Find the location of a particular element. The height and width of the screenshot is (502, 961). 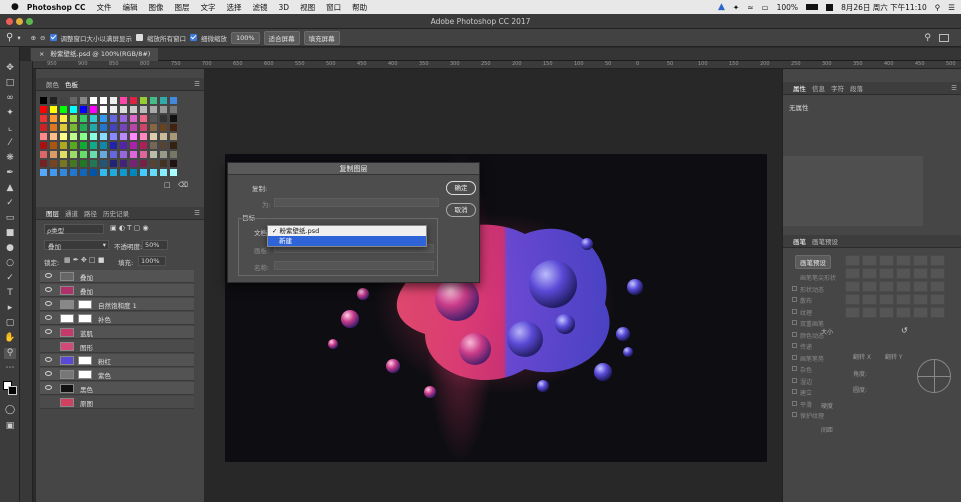

layer-row: 蓝肌 is located at coordinates (117, 332).